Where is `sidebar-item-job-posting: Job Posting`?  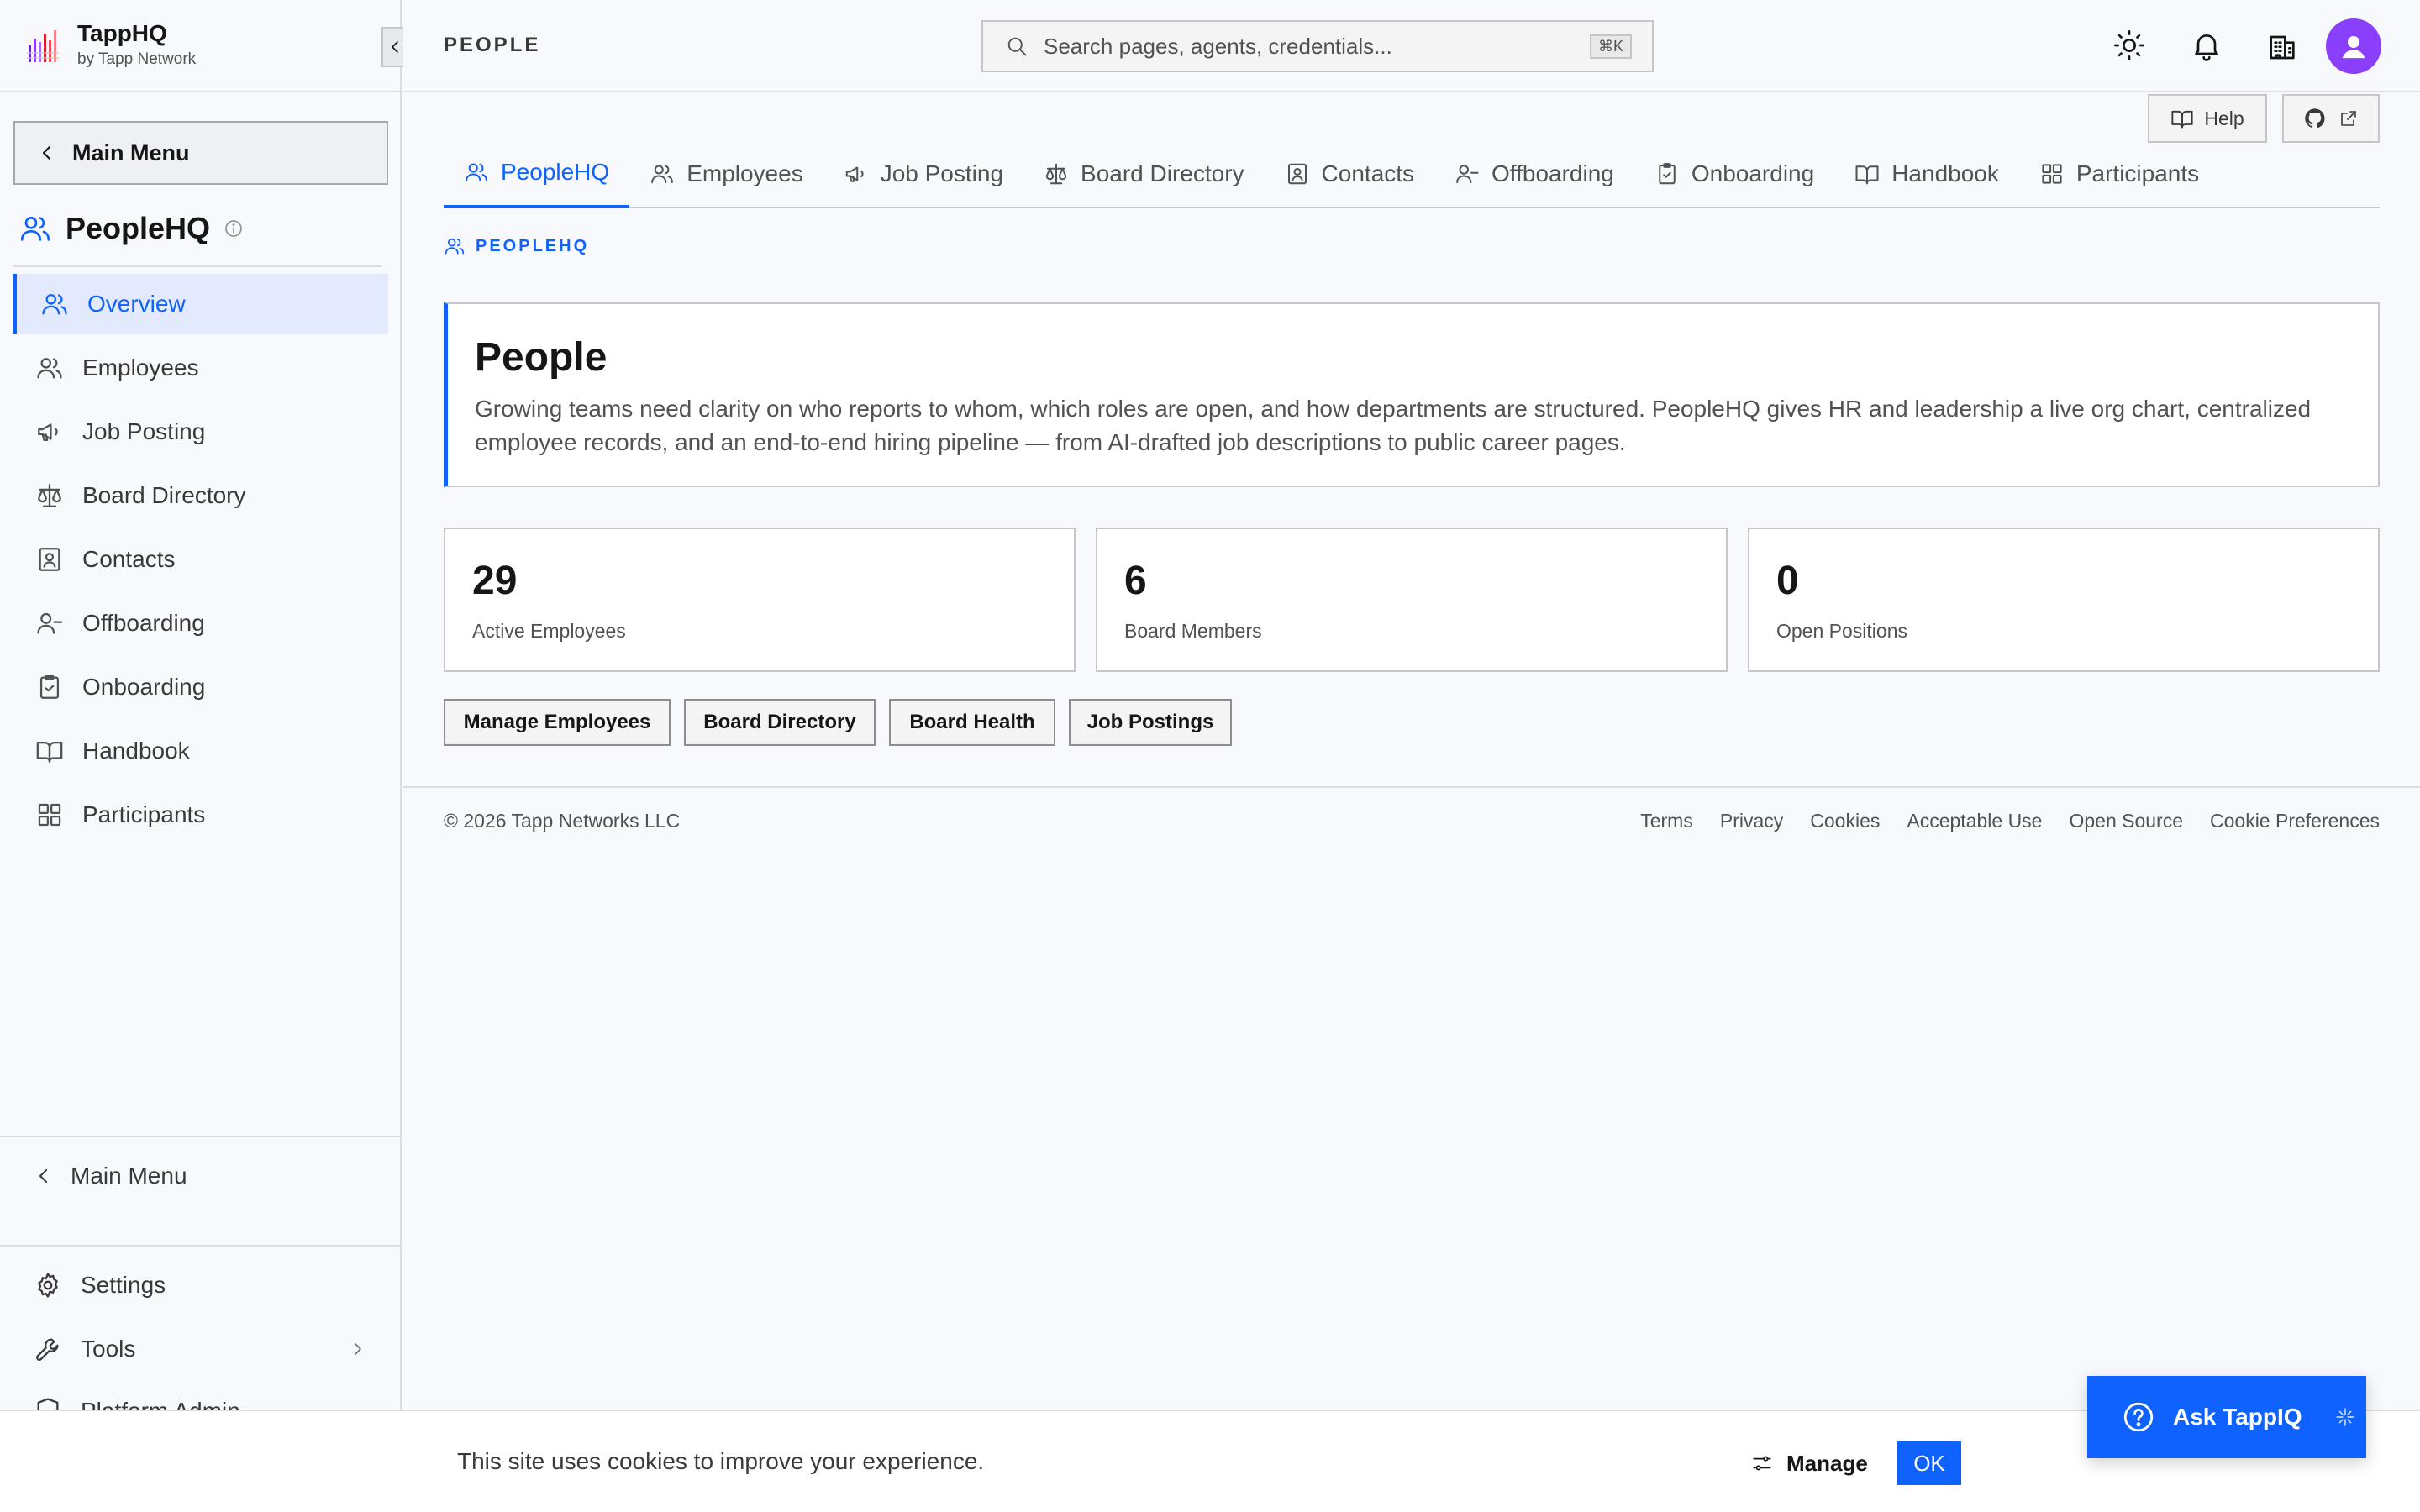
sidebar-item-job-posting: Job Posting is located at coordinates (200, 432).